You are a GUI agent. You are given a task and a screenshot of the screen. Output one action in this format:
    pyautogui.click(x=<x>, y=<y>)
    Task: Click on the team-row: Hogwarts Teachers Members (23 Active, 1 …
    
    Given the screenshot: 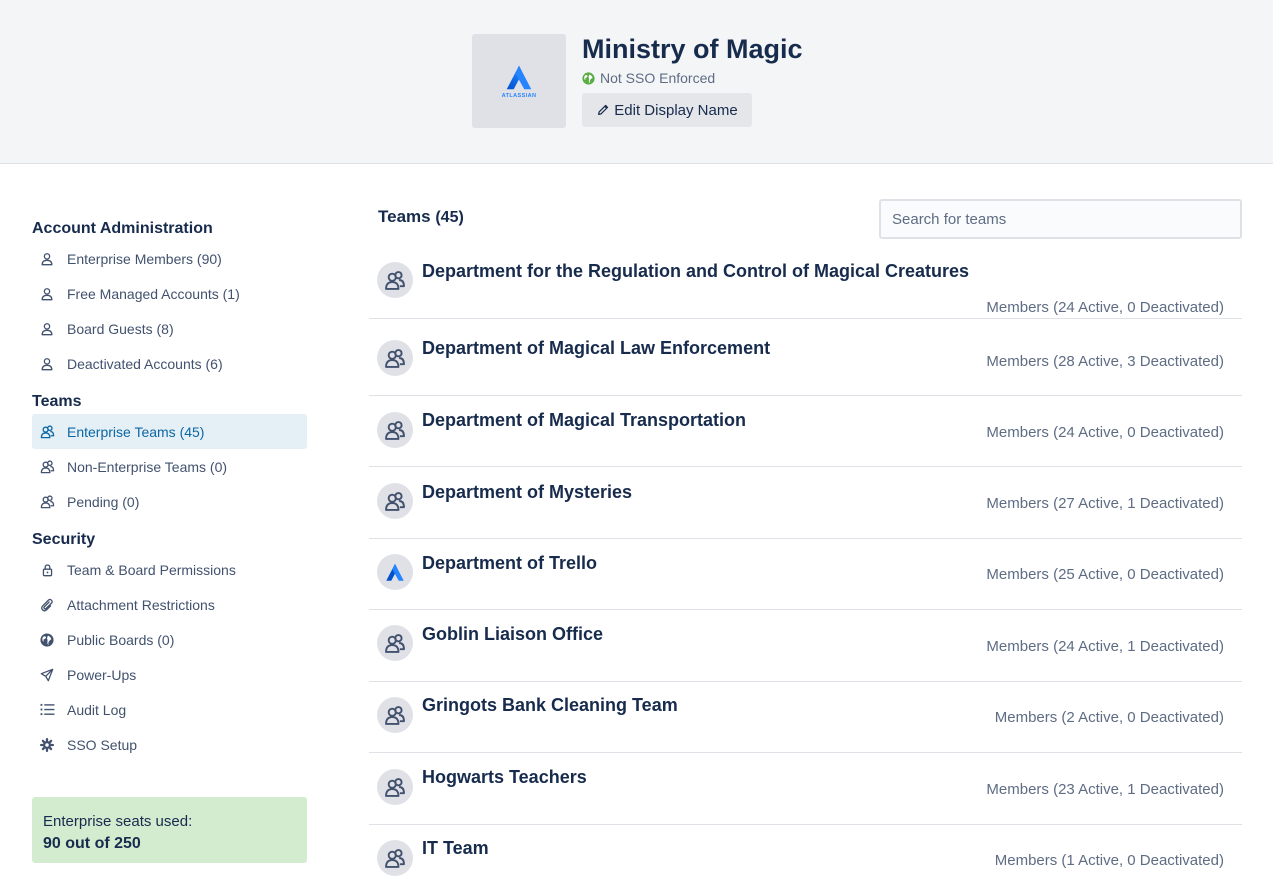 What is the action you would take?
    pyautogui.click(x=805, y=789)
    